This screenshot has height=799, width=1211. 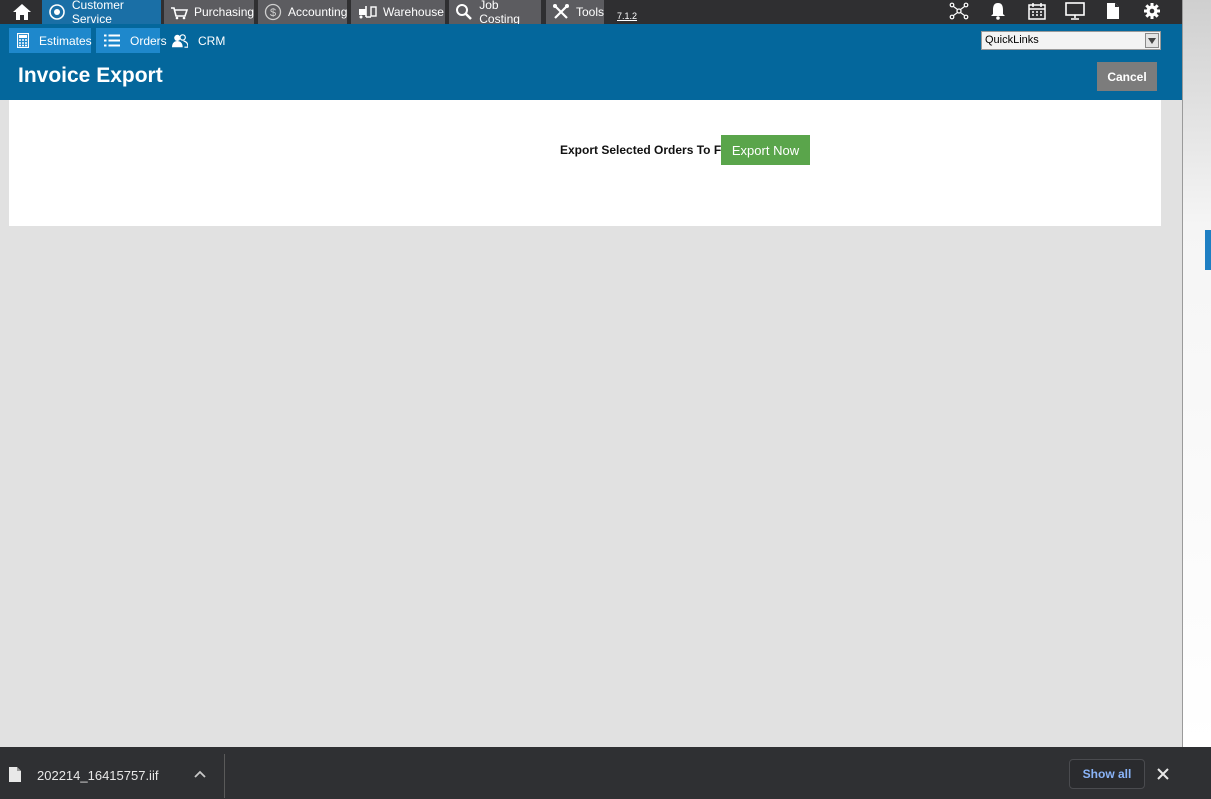 I want to click on quicklinks-select: QuickLinks, so click(x=1071, y=40).